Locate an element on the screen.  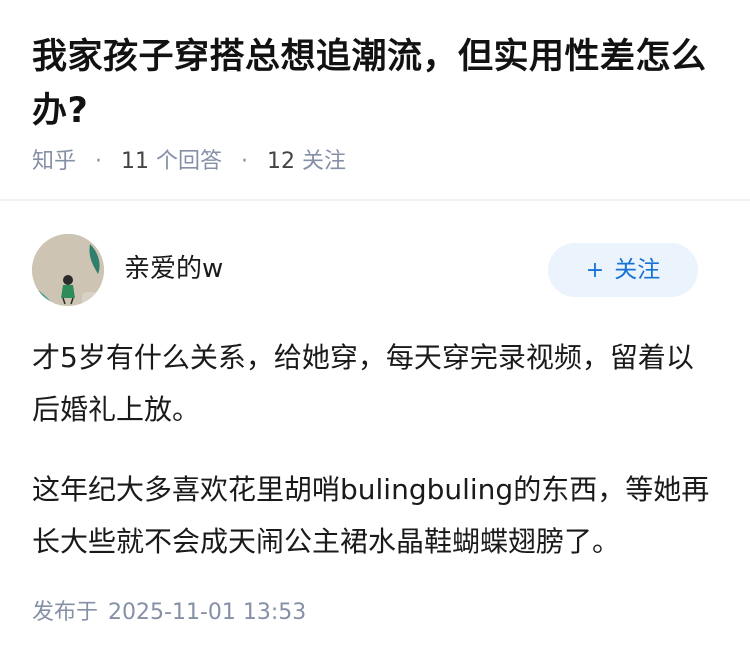
avatar is located at coordinates (68, 270).